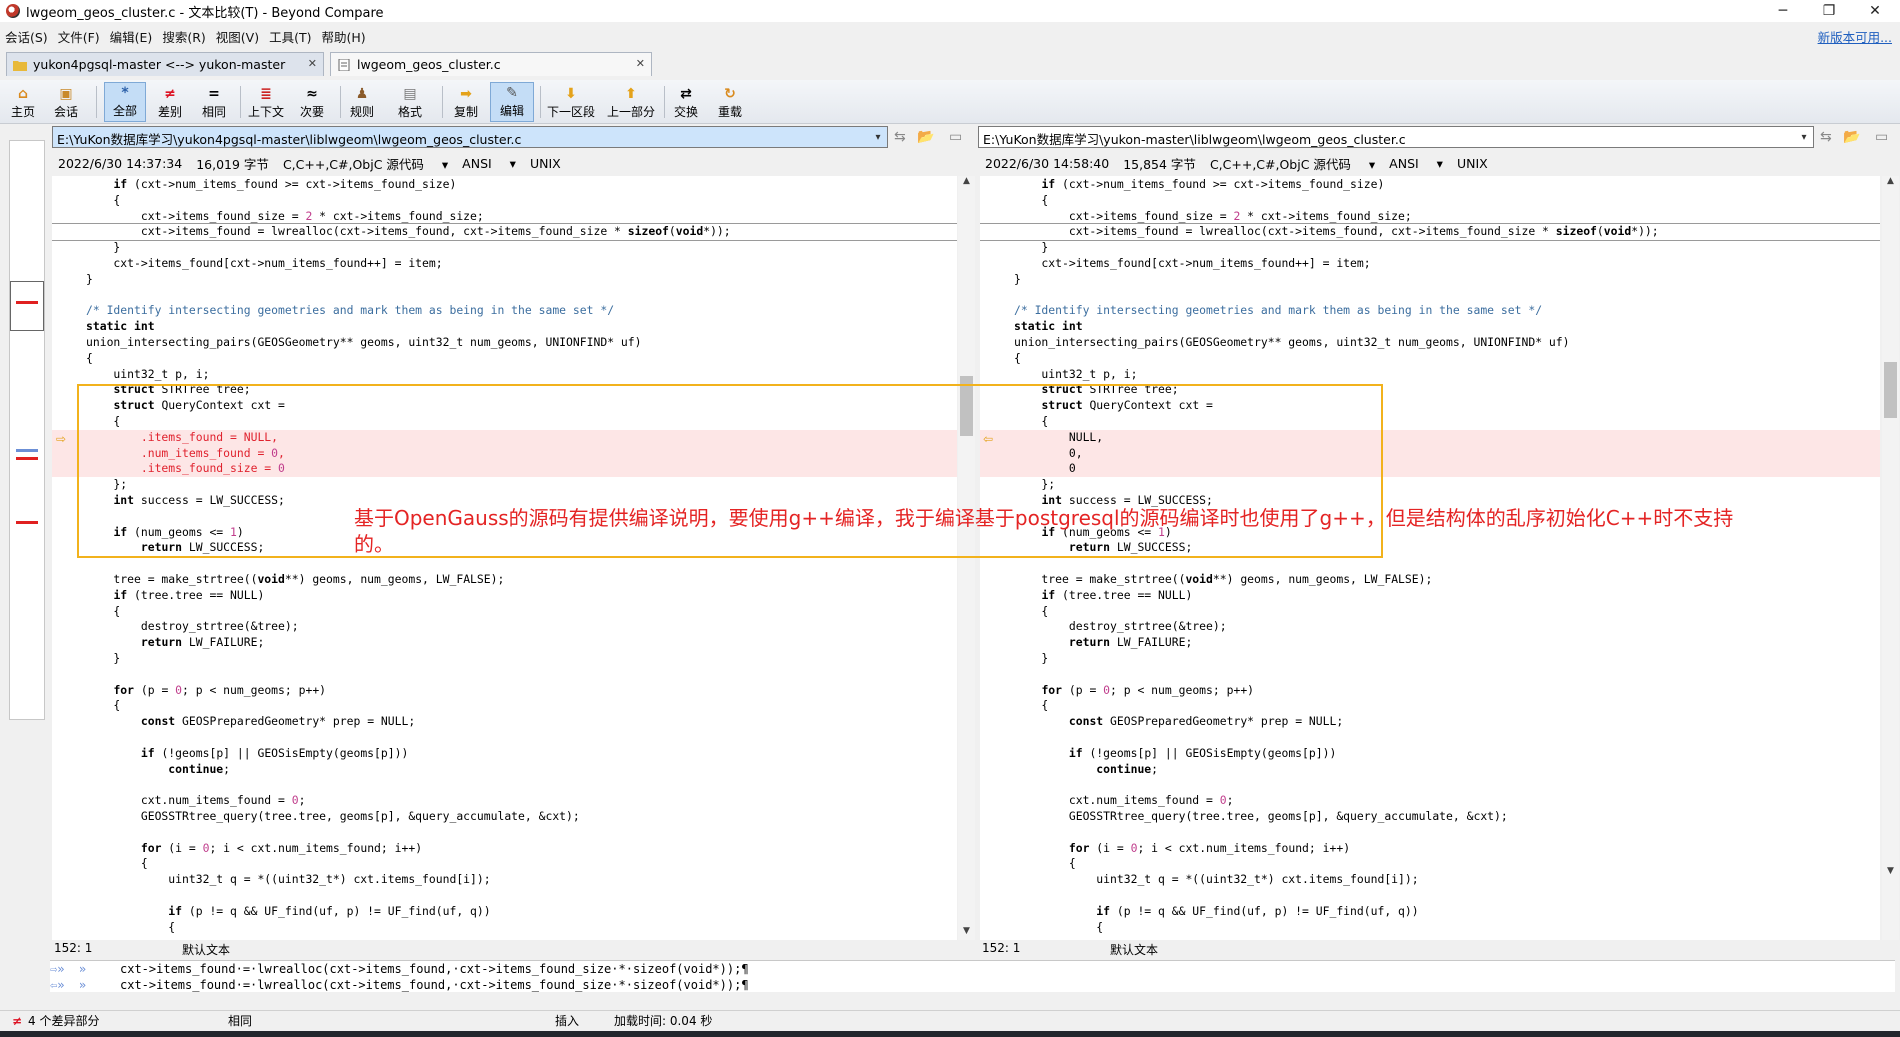 The image size is (1900, 1037). I want to click on chevron-down-icon: ▾, so click(878, 137).